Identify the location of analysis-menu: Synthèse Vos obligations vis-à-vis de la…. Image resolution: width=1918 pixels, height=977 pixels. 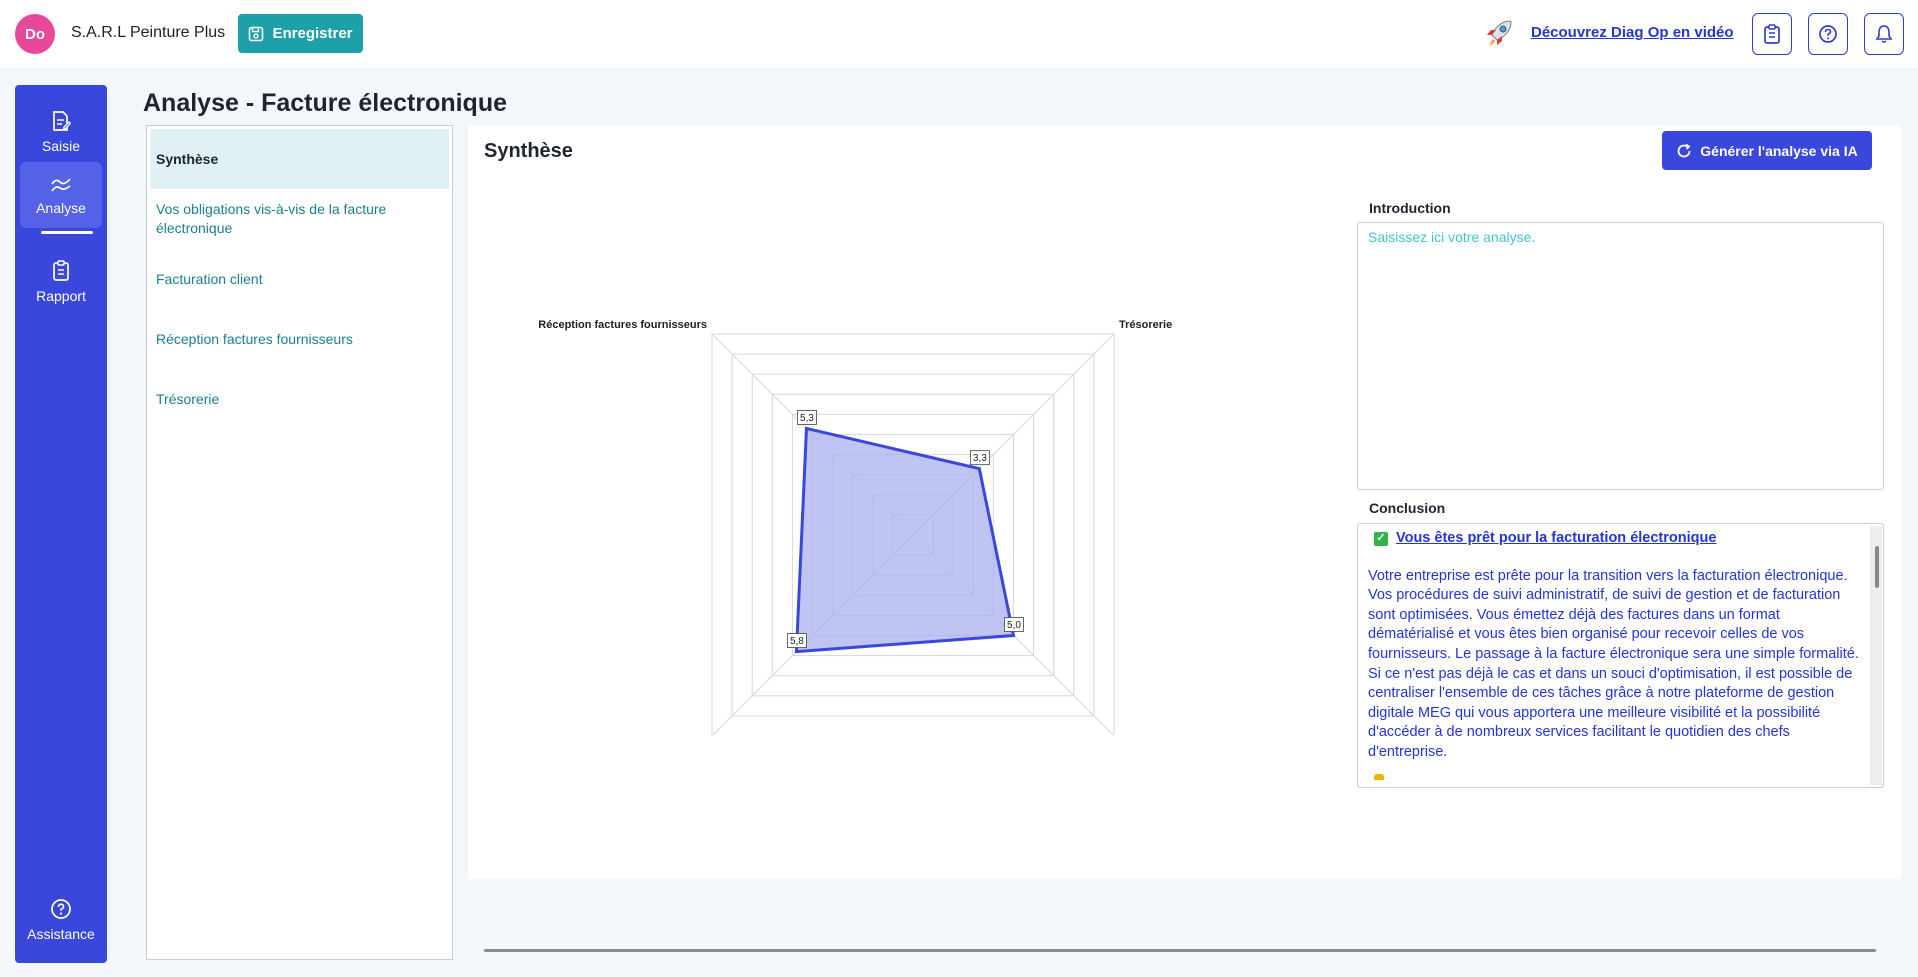
(299, 542).